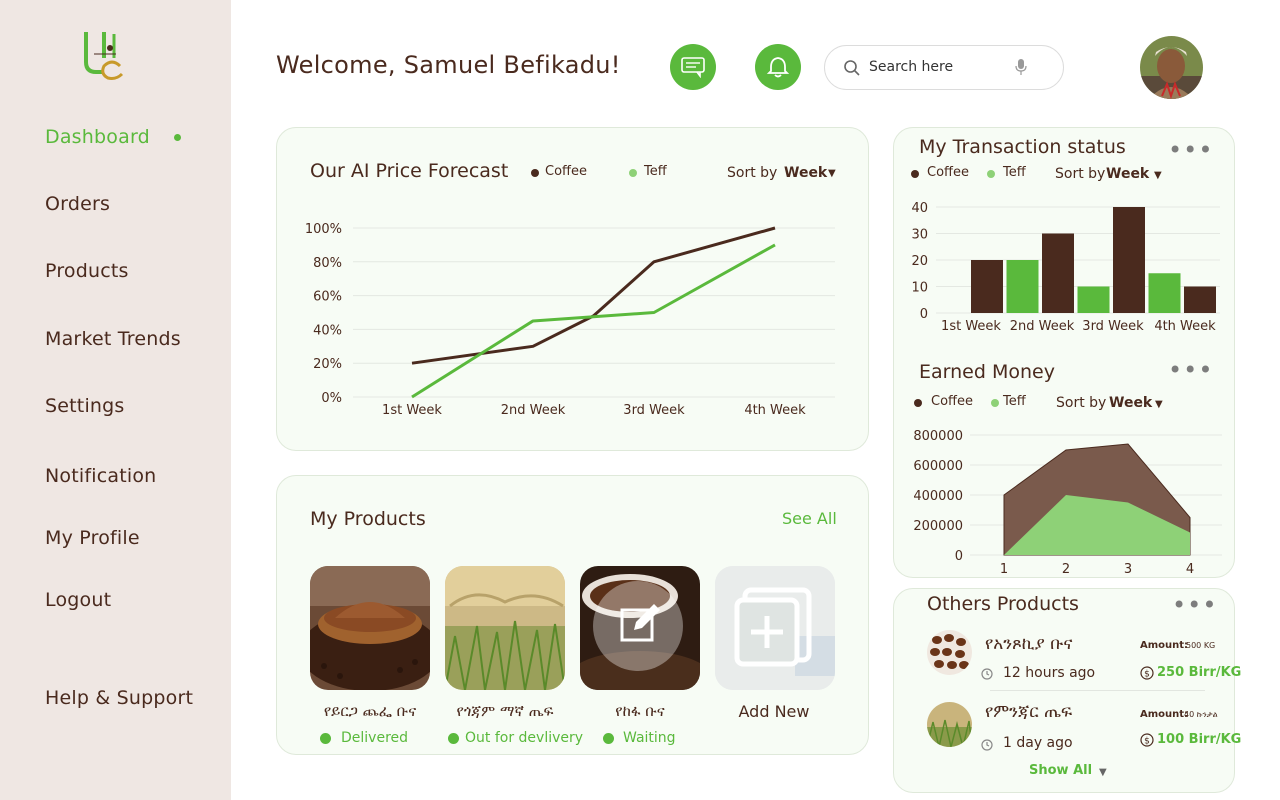 This screenshot has width=1280, height=800. I want to click on time-ago: 12 hours ago, so click(1049, 673).